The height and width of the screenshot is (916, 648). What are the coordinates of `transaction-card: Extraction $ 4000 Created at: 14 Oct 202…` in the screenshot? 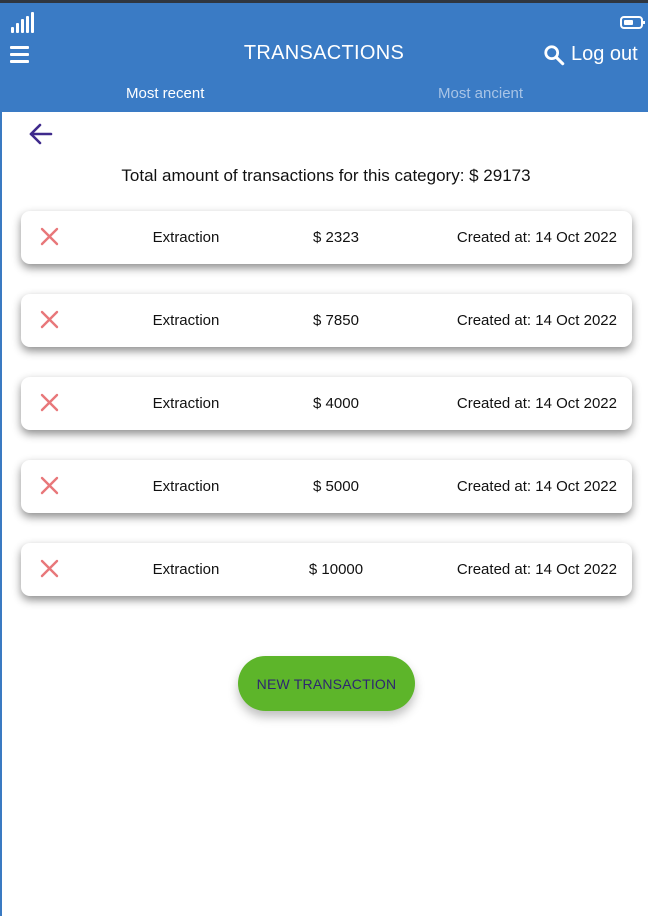 It's located at (326, 403).